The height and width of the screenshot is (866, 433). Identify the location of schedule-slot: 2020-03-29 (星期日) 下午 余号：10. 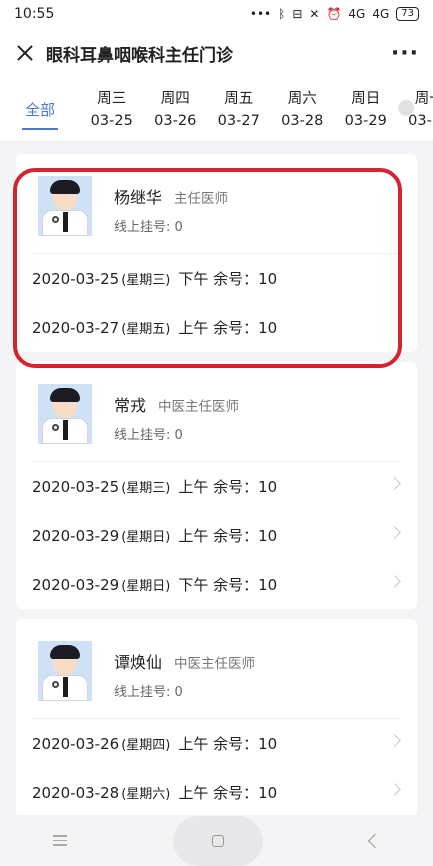
(216, 584).